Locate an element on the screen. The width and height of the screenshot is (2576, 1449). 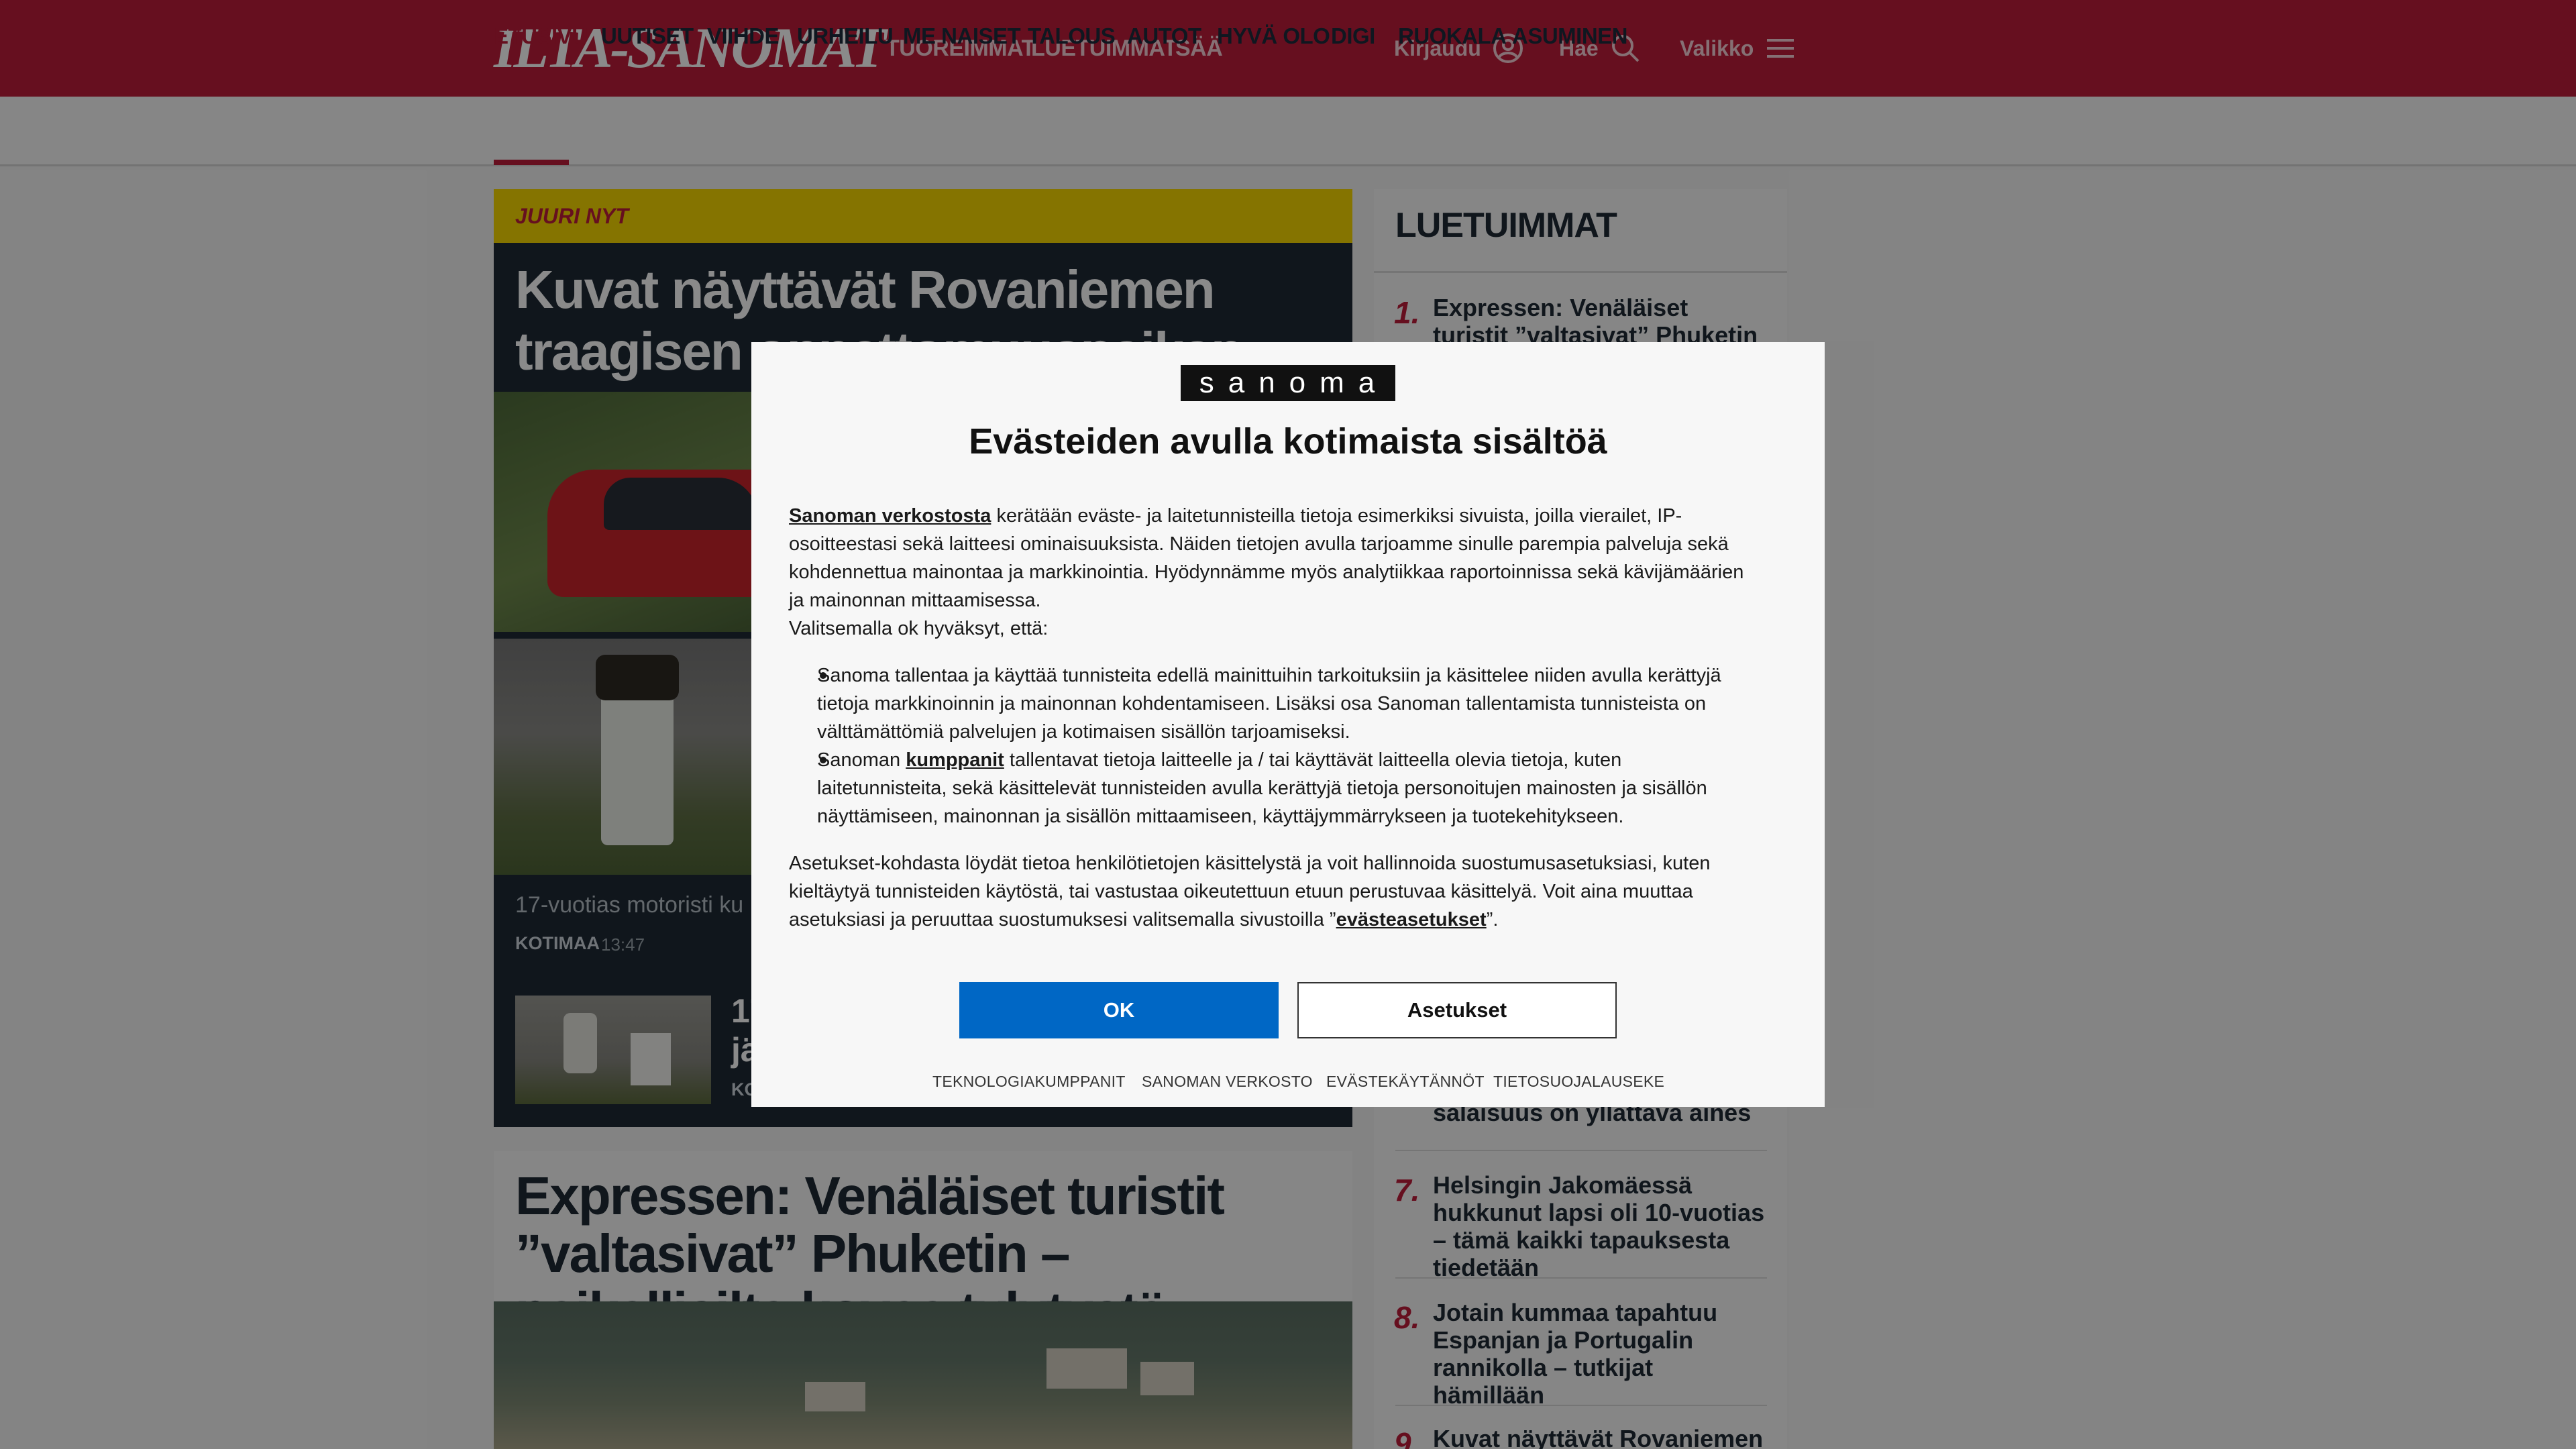
settings-button: Asetukset is located at coordinates (1457, 1010).